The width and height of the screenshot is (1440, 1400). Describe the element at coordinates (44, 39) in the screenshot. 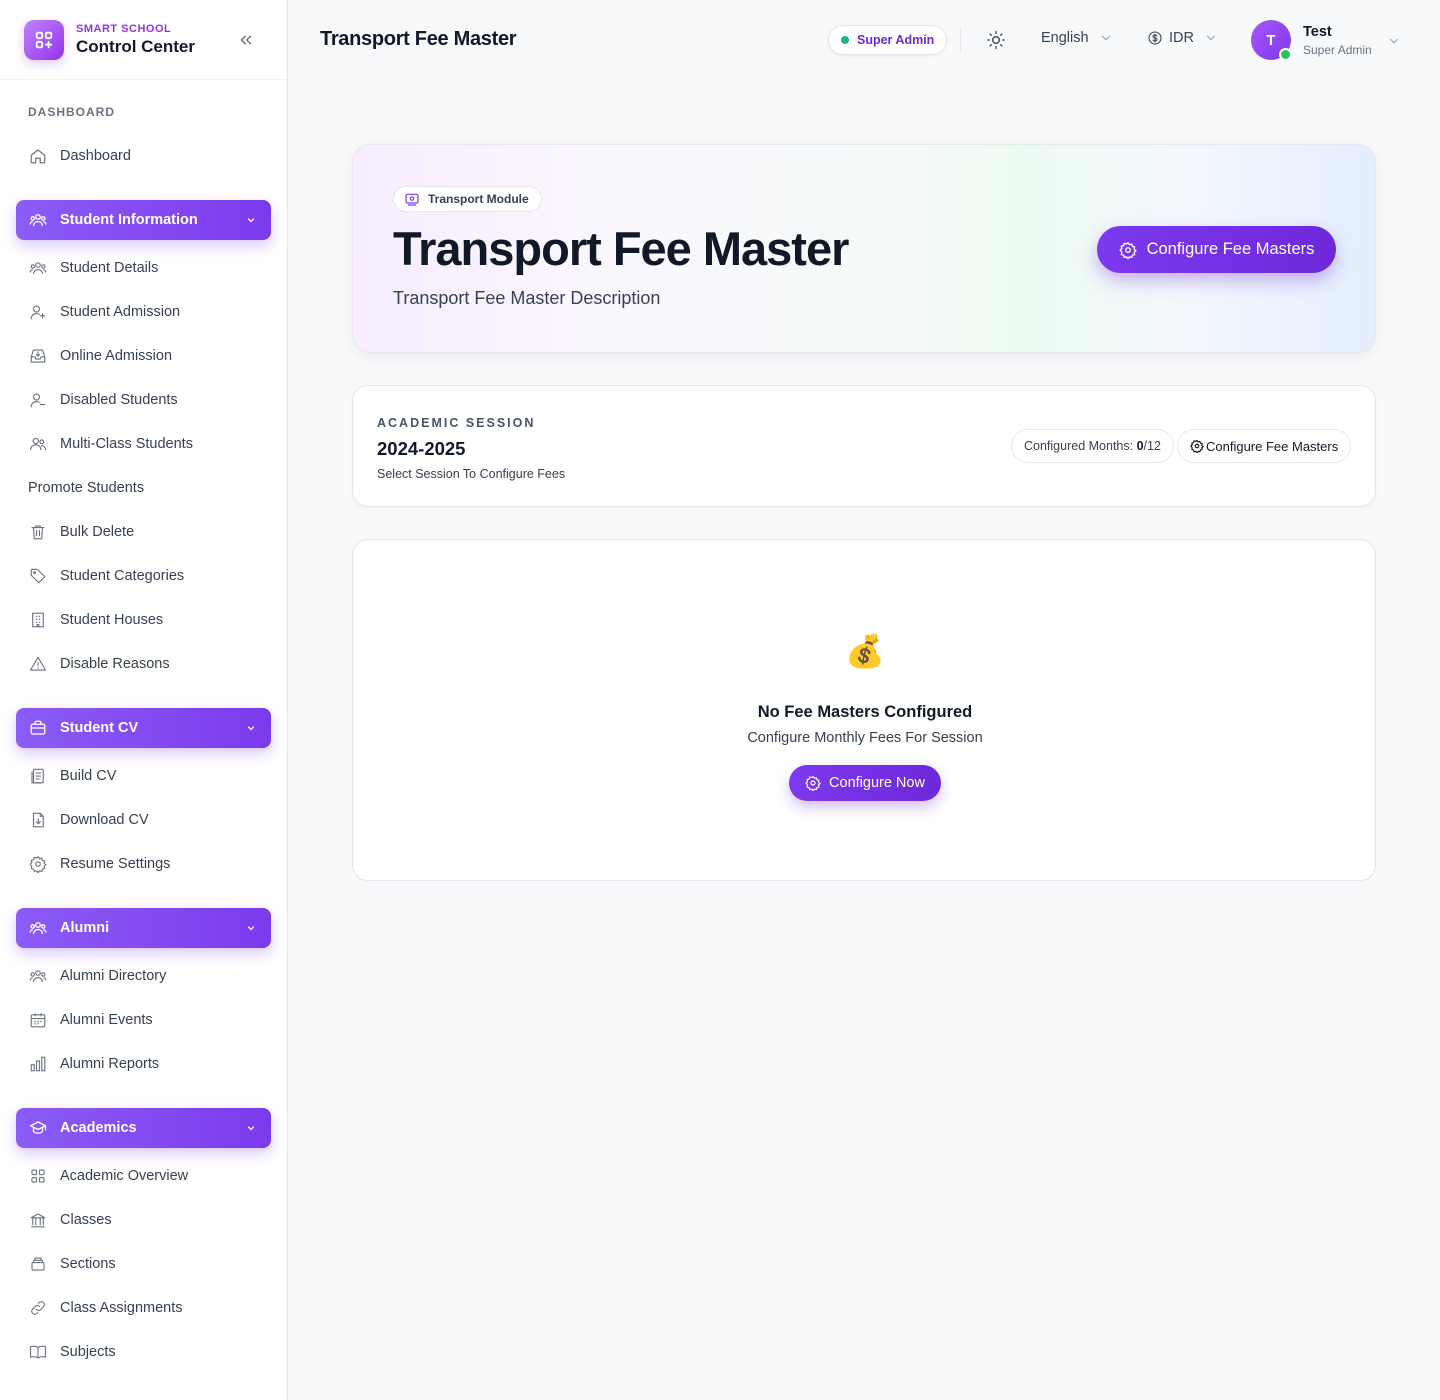

I see `apps-logo-icon` at that location.